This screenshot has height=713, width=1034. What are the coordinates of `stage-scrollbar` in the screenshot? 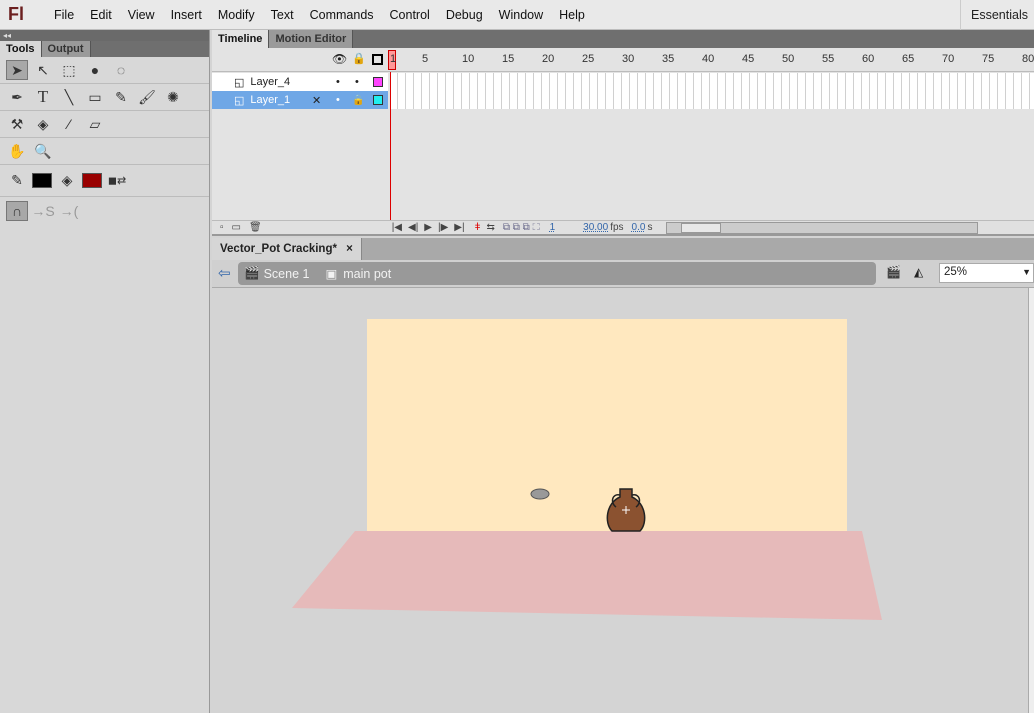 It's located at (1031, 500).